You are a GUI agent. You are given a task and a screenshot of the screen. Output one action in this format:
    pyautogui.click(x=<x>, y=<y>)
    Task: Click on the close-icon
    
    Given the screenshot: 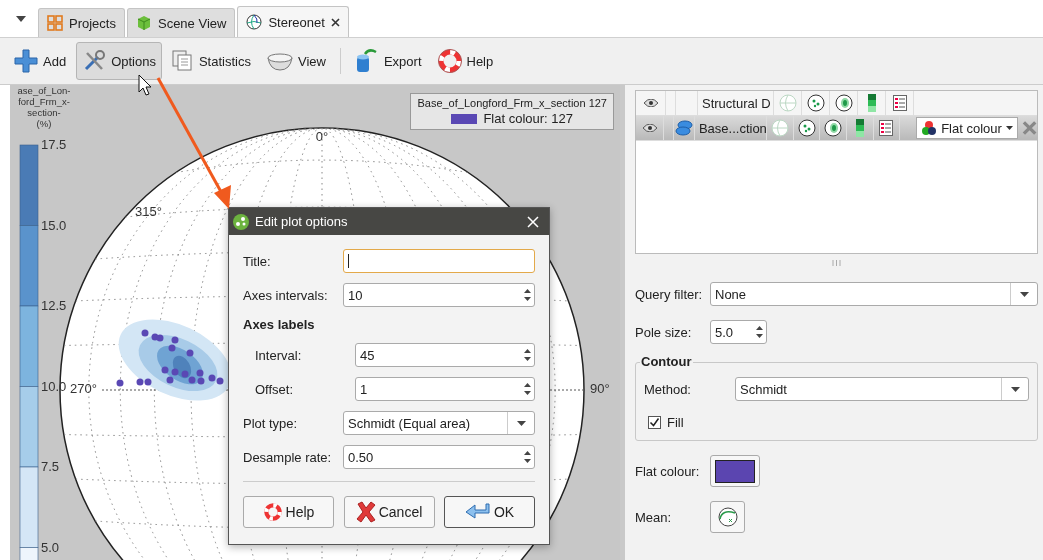 What is the action you would take?
    pyautogui.click(x=335, y=22)
    